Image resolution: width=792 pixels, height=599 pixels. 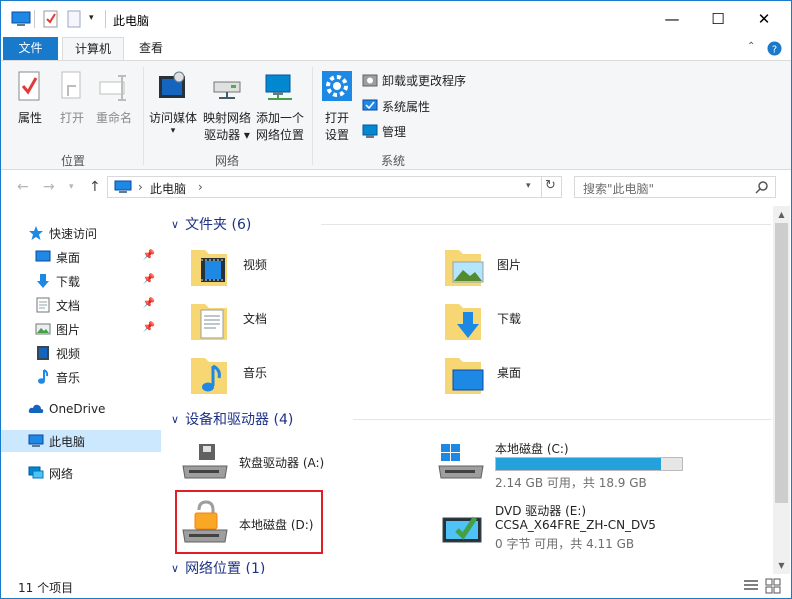 What do you see at coordinates (227, 90) in the screenshot?
I see `network-drive-icon` at bounding box center [227, 90].